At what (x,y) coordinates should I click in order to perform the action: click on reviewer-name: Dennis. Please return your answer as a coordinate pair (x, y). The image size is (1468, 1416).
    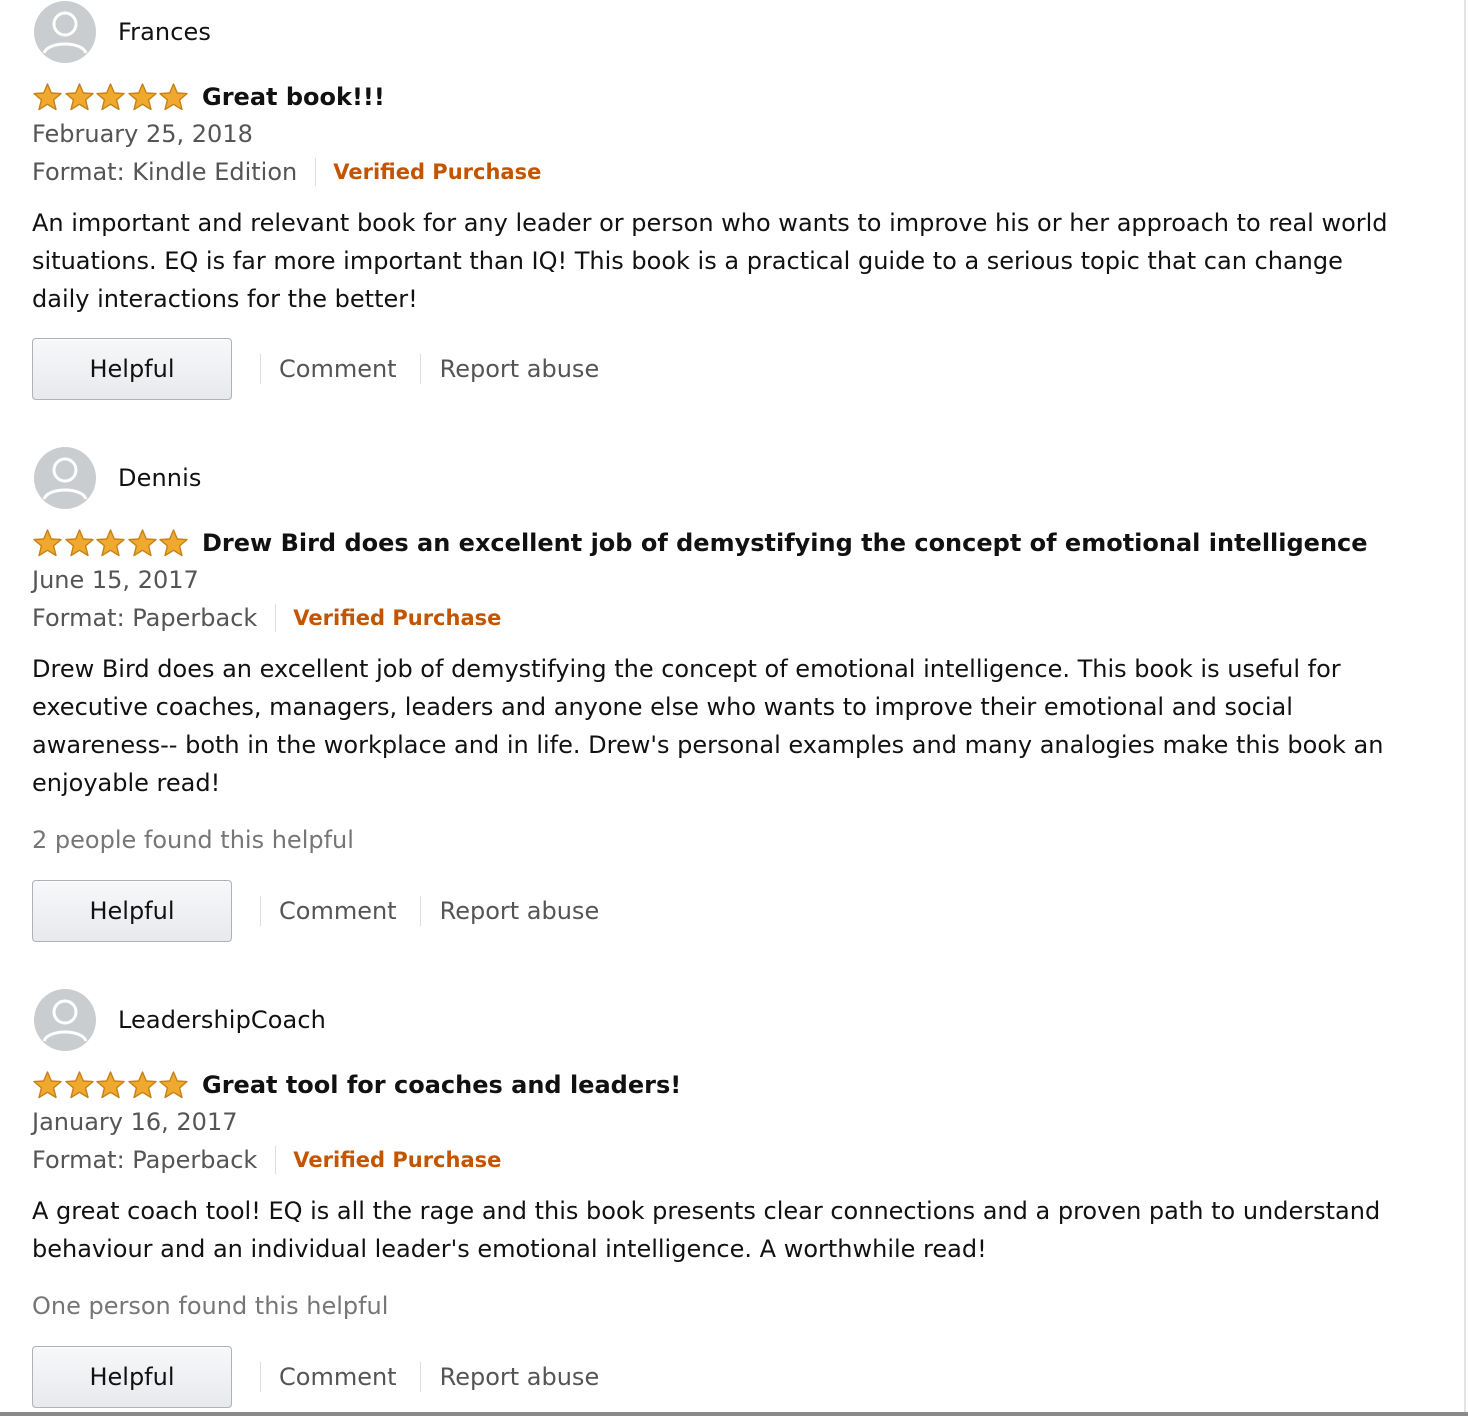
    Looking at the image, I should click on (159, 478).